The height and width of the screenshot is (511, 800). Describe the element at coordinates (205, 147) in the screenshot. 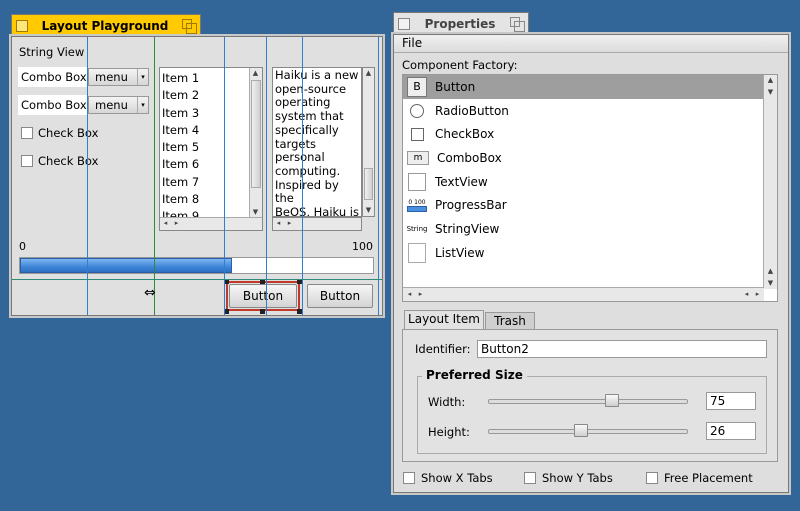

I see `list-item: Item 5` at that location.